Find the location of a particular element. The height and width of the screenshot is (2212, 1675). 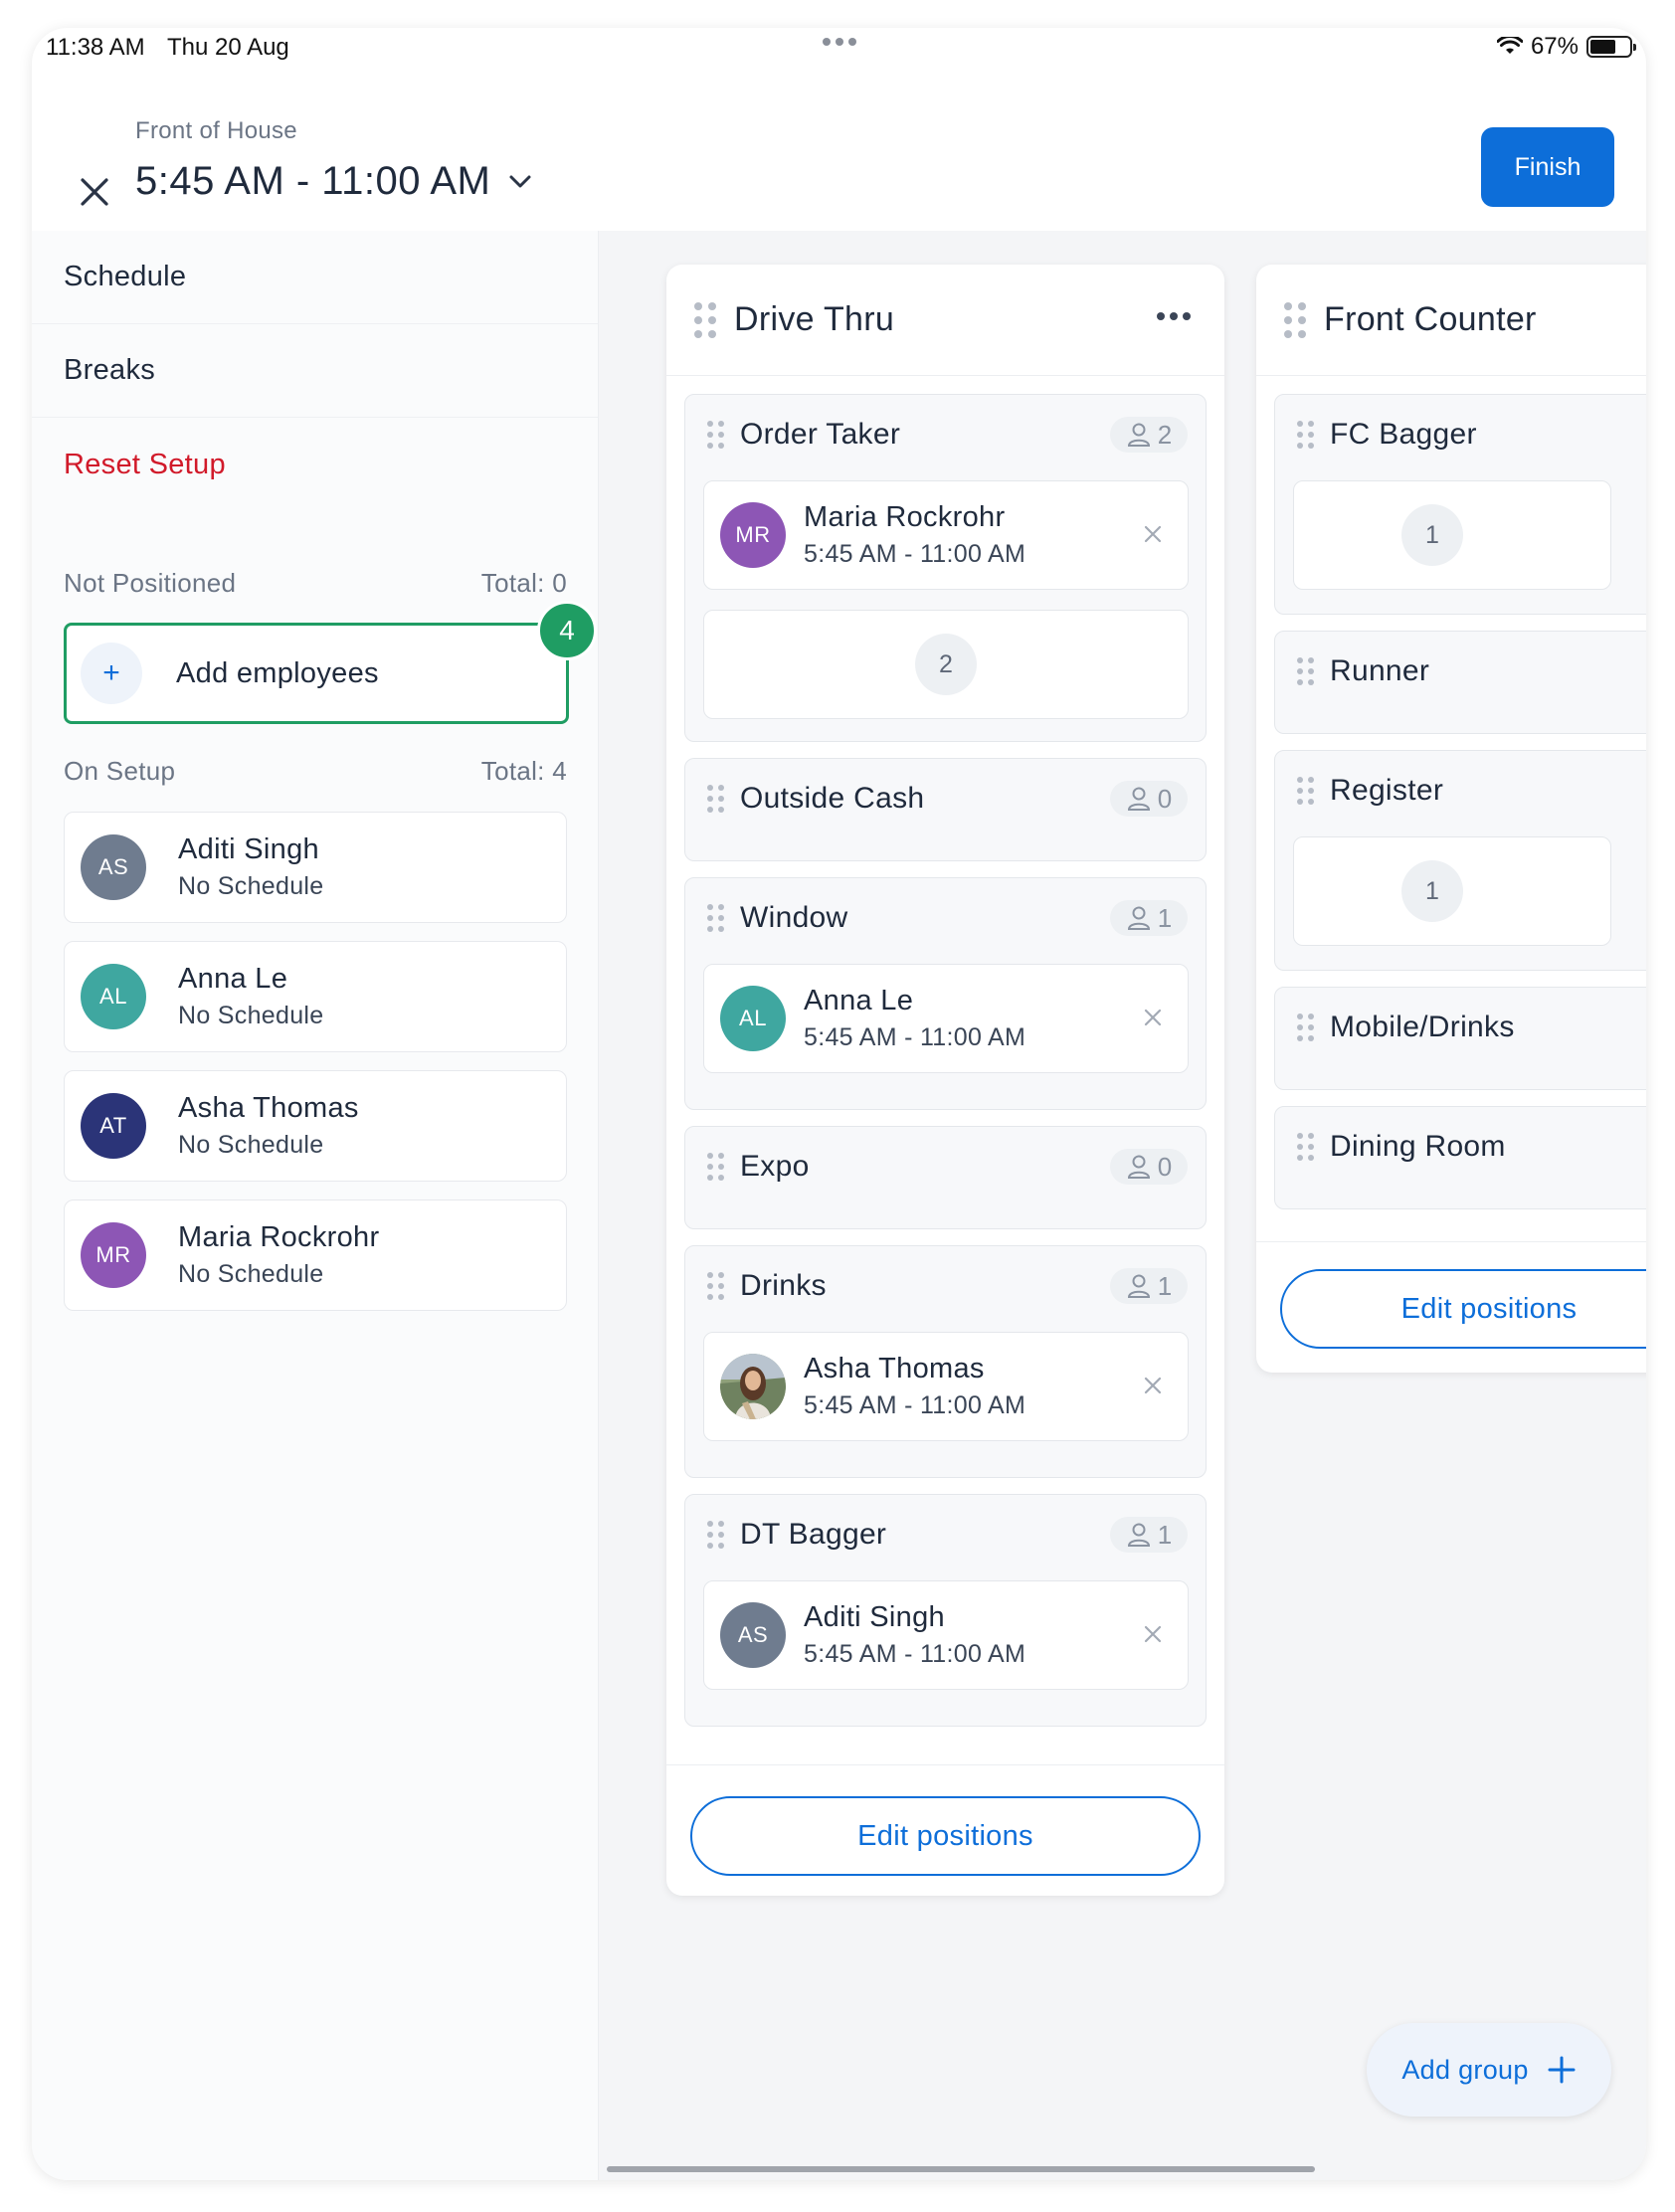

group-header: Front Counter is located at coordinates (1451, 320).